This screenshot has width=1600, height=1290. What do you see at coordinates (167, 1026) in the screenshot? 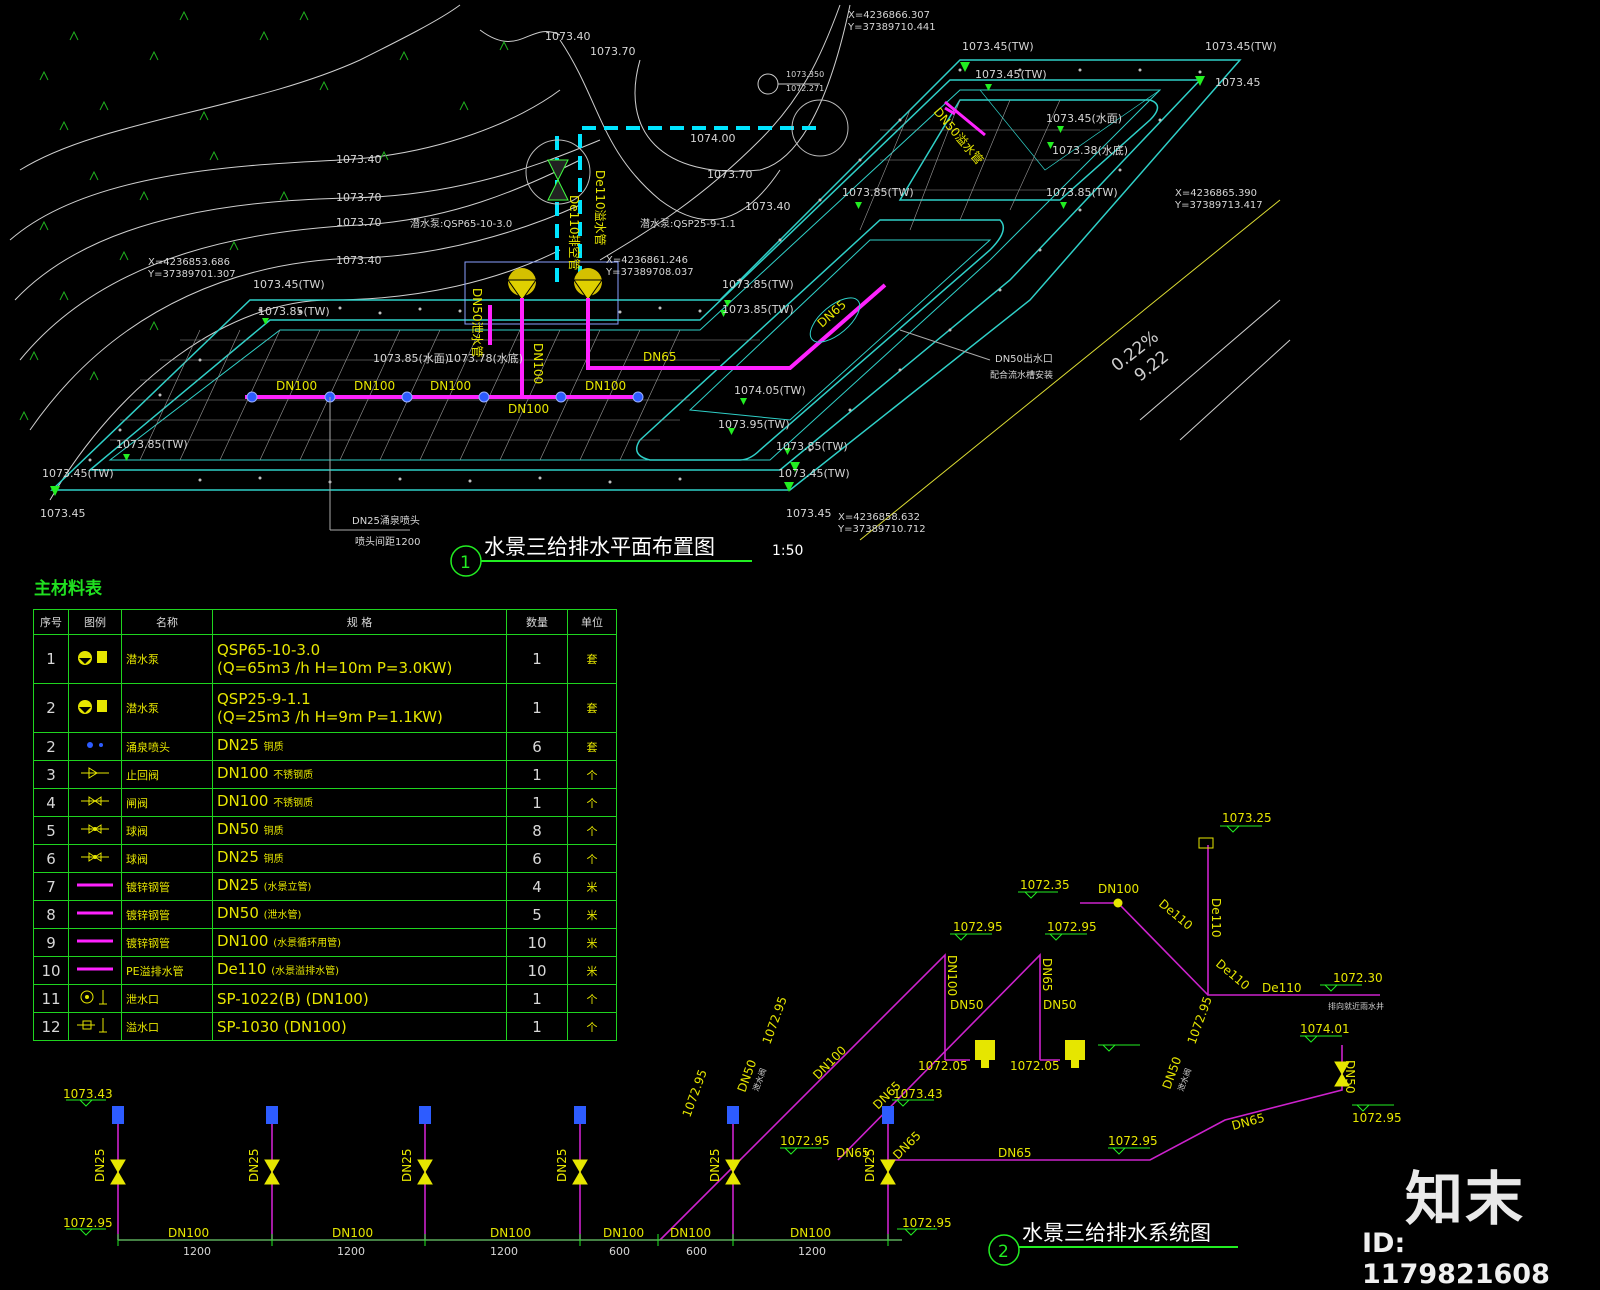
I see `row-name: 溢水口` at bounding box center [167, 1026].